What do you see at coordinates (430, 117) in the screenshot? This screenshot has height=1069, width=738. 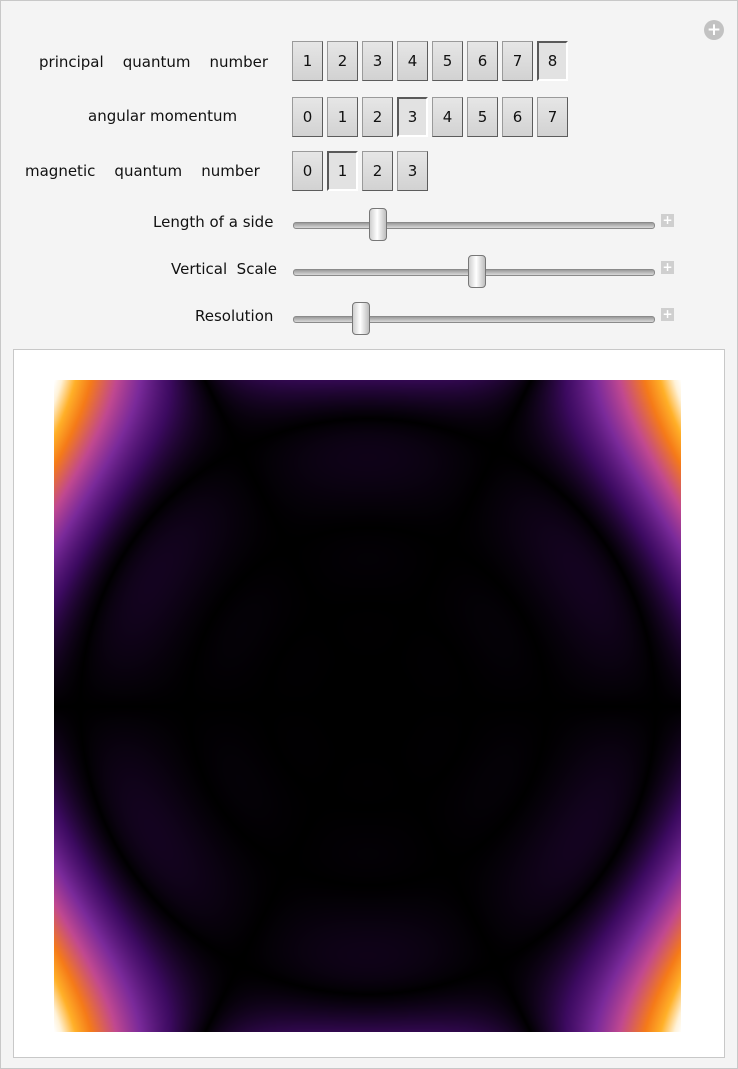 I see `angular-momentum-setter: 01234567` at bounding box center [430, 117].